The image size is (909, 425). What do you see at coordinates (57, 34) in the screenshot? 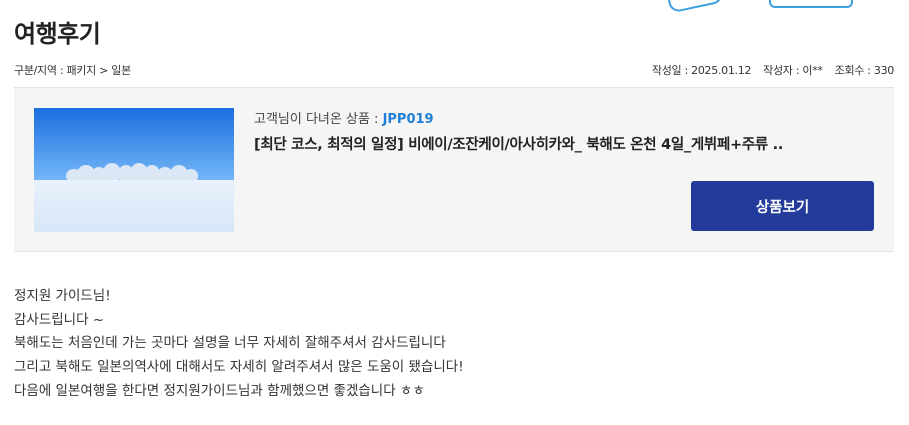
I see `page-title: 여행후기` at bounding box center [57, 34].